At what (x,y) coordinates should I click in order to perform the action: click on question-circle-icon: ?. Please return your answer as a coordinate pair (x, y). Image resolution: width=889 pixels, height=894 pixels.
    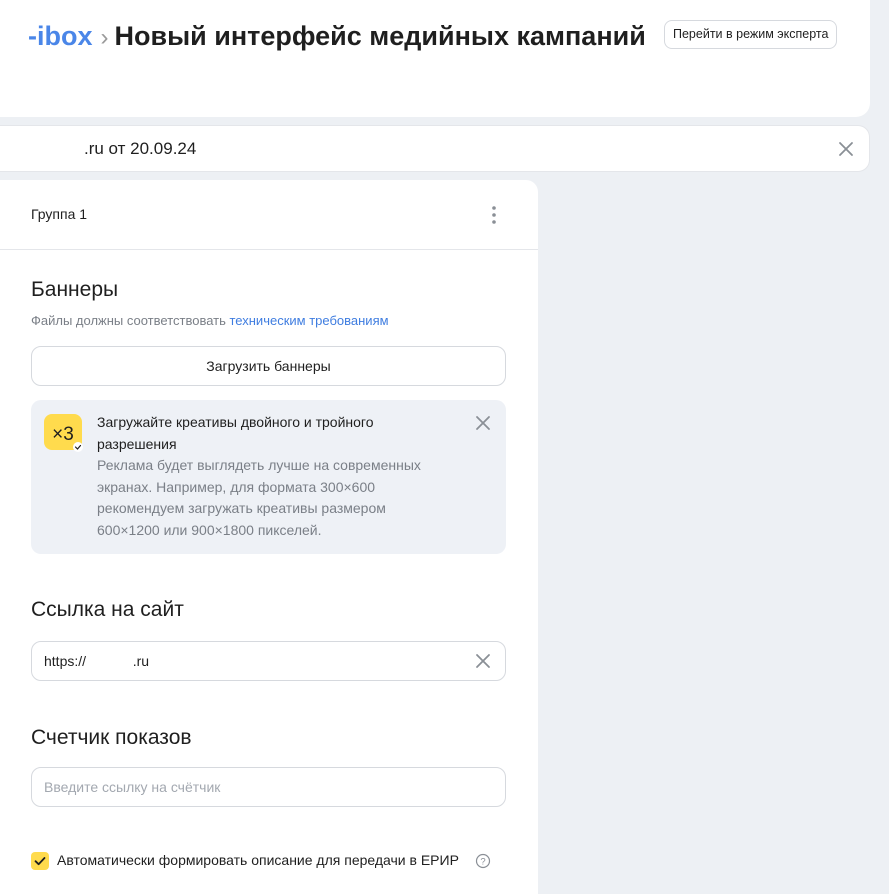
    Looking at the image, I should click on (483, 861).